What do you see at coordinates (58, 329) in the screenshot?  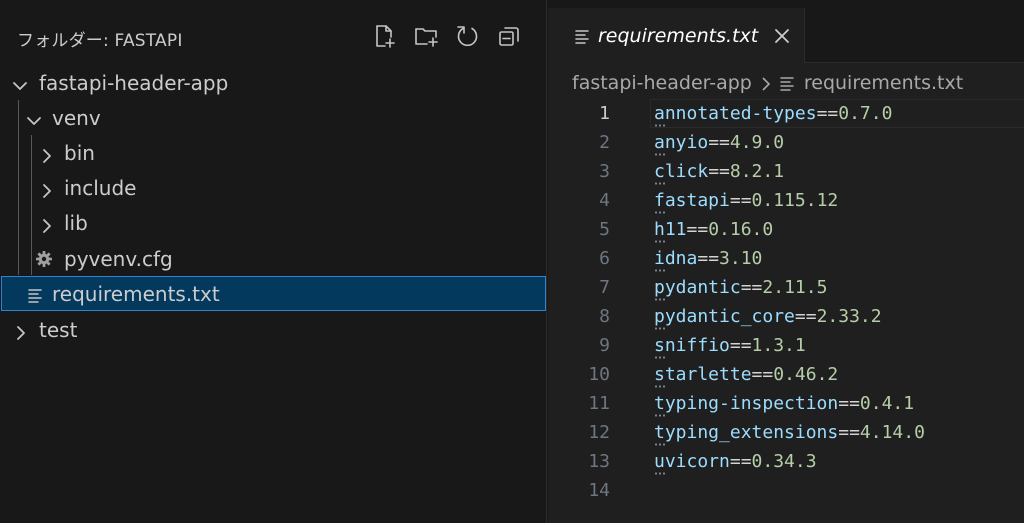 I see `tree-label: test` at bounding box center [58, 329].